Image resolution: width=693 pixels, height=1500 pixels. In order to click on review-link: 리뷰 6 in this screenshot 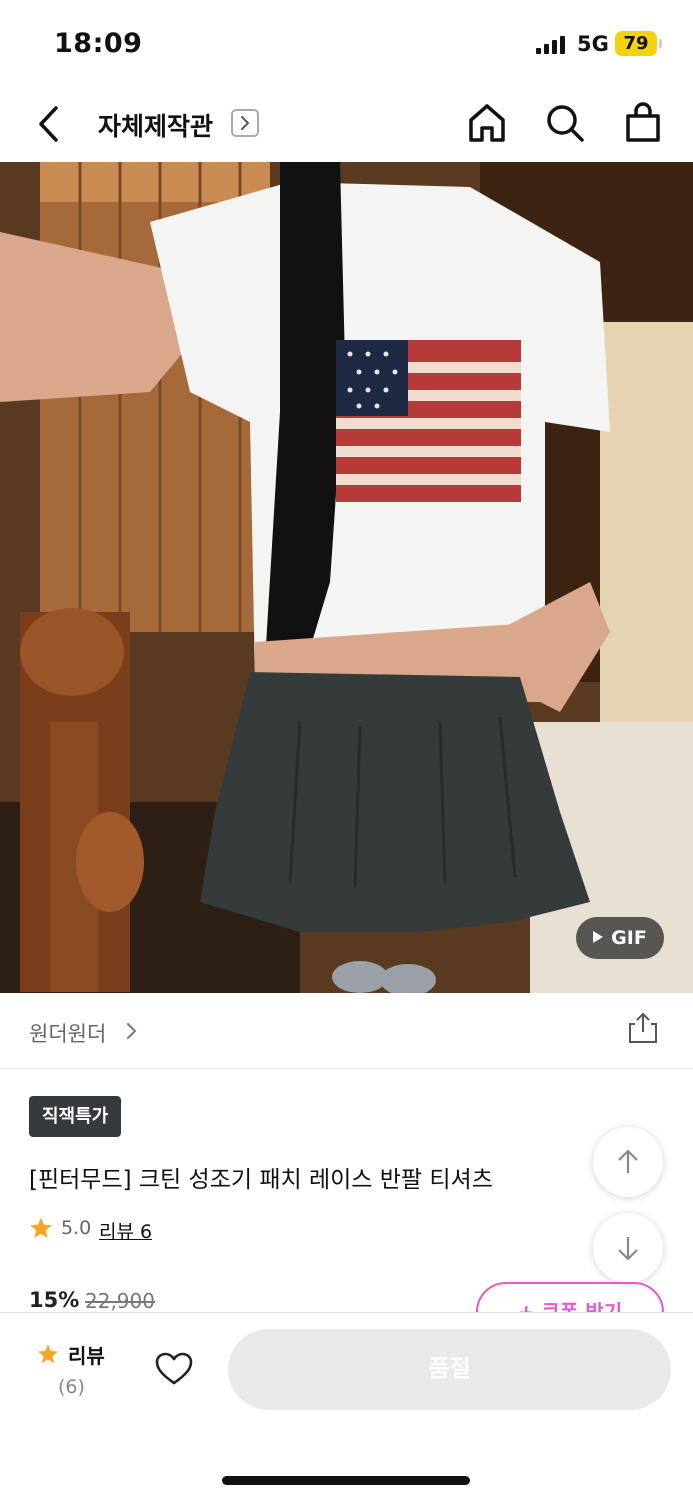, I will do `click(125, 1230)`.